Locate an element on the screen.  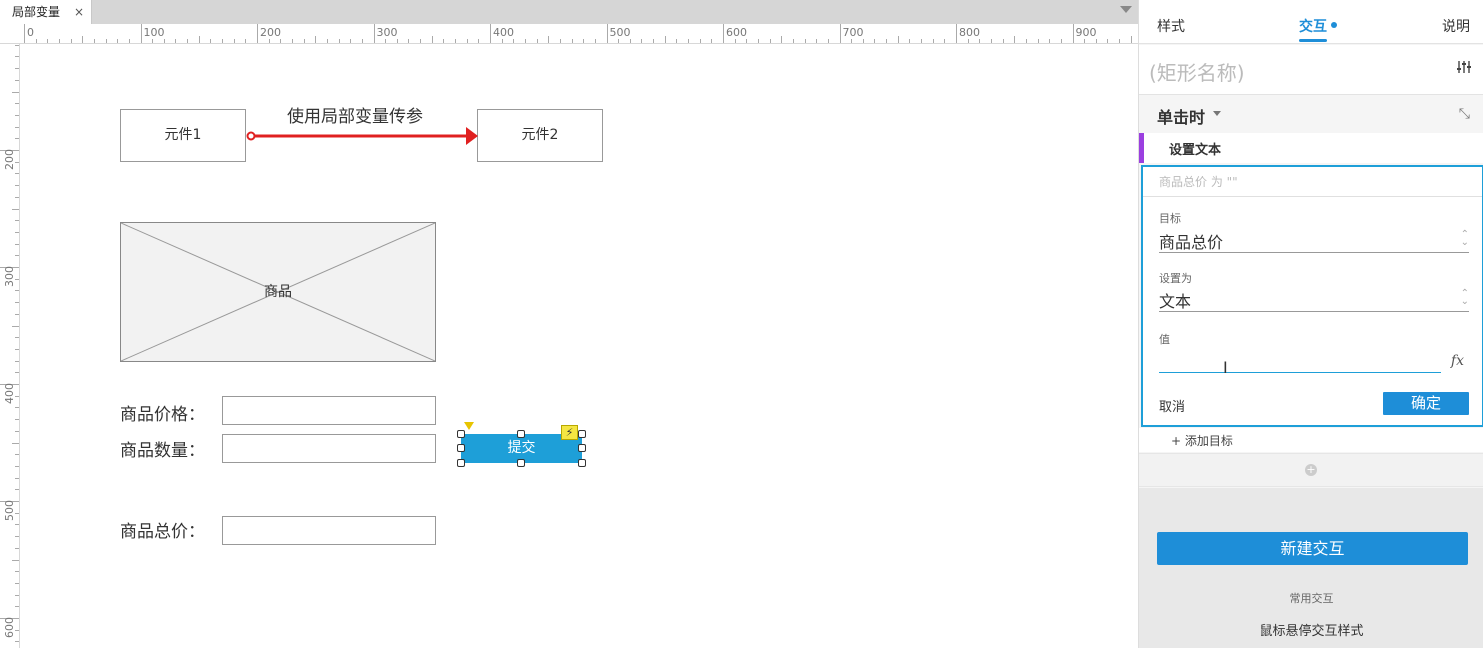
set-as-select: 文本 ⌃ ⌄ is located at coordinates (1314, 300).